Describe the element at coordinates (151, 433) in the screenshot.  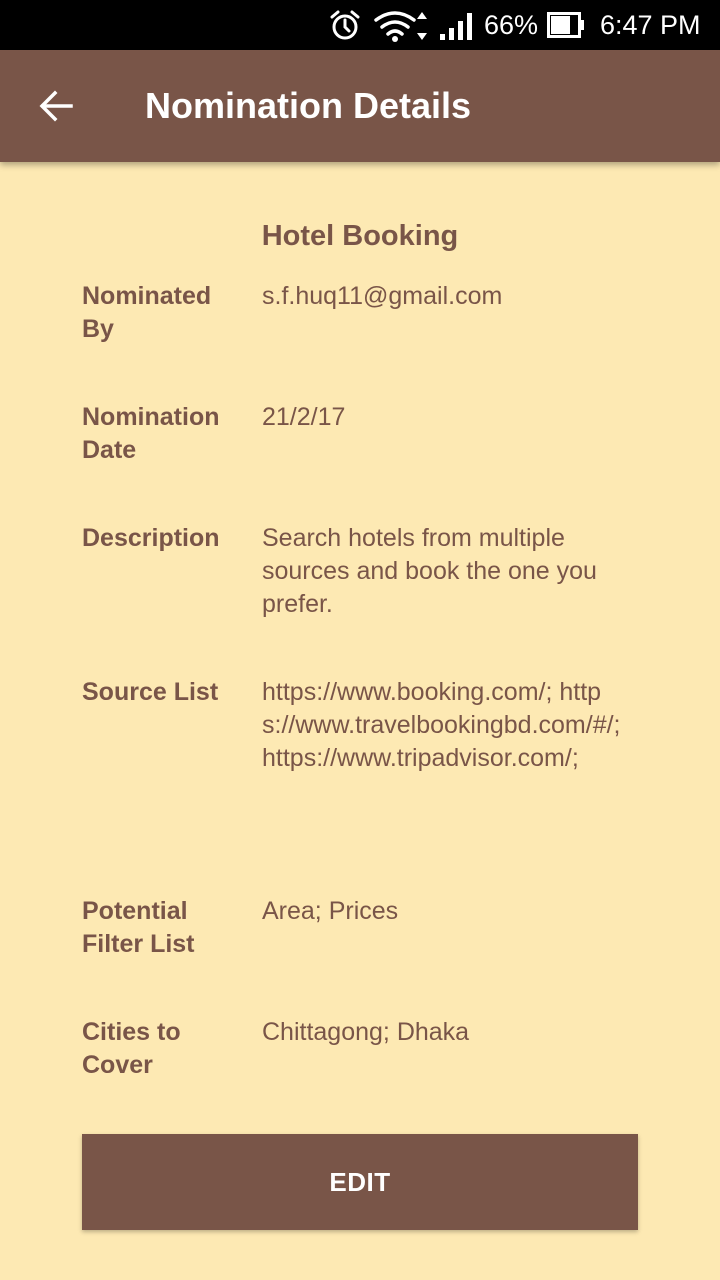
I see `detail-label: Nomination Date` at that location.